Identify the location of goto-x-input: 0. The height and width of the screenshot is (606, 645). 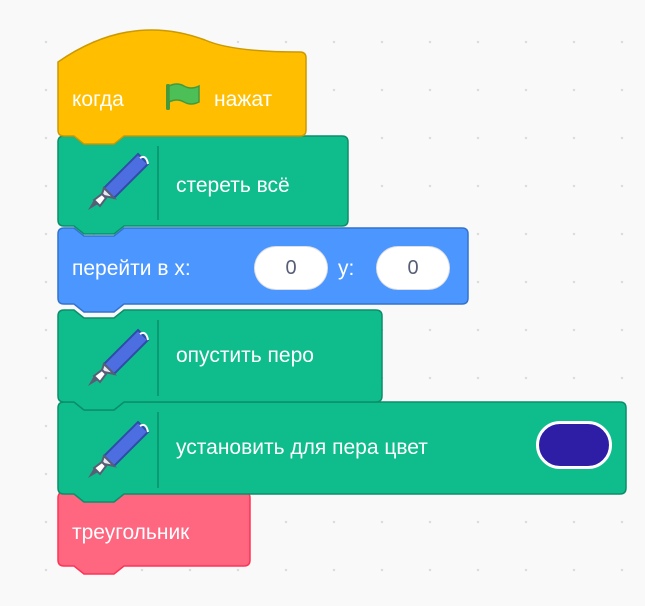
(291, 268).